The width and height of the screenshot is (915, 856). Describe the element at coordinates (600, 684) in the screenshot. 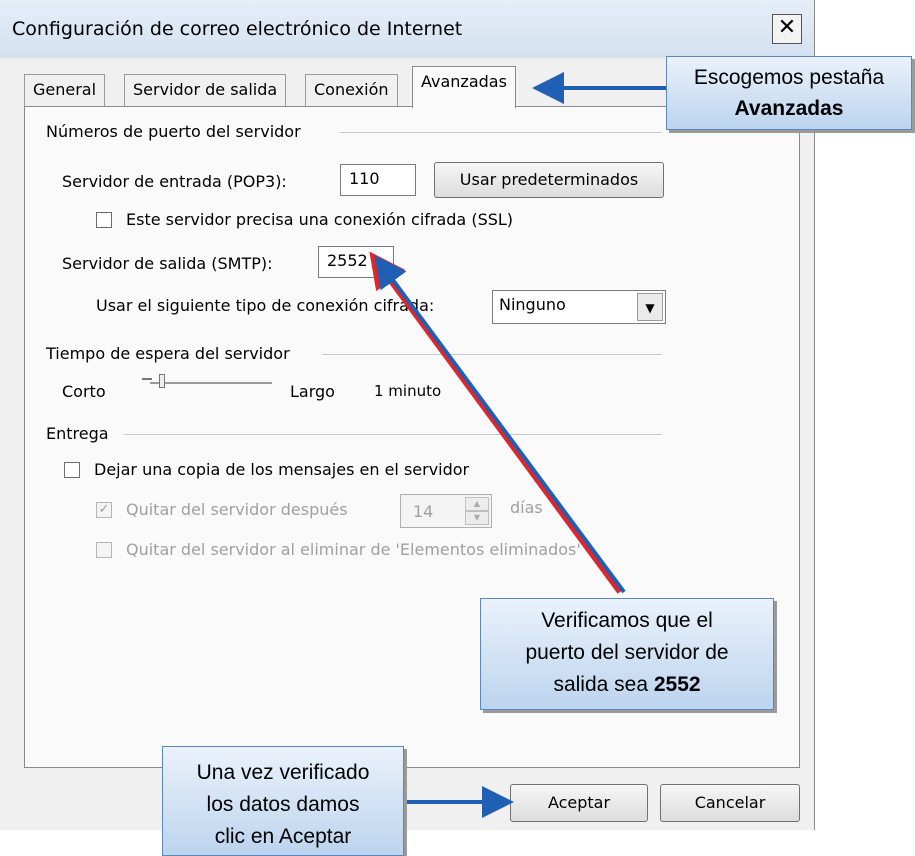

I see `callout-text: salida sea` at that location.